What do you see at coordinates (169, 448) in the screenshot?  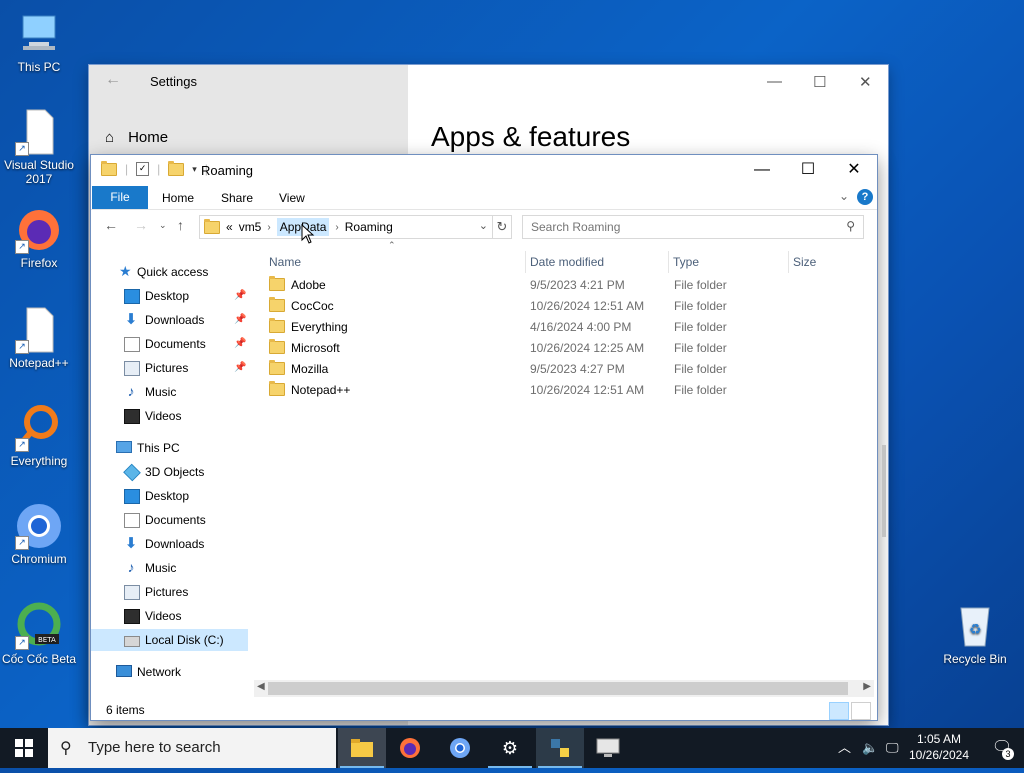 I see `sidebar-item-this-pc: This PC` at bounding box center [169, 448].